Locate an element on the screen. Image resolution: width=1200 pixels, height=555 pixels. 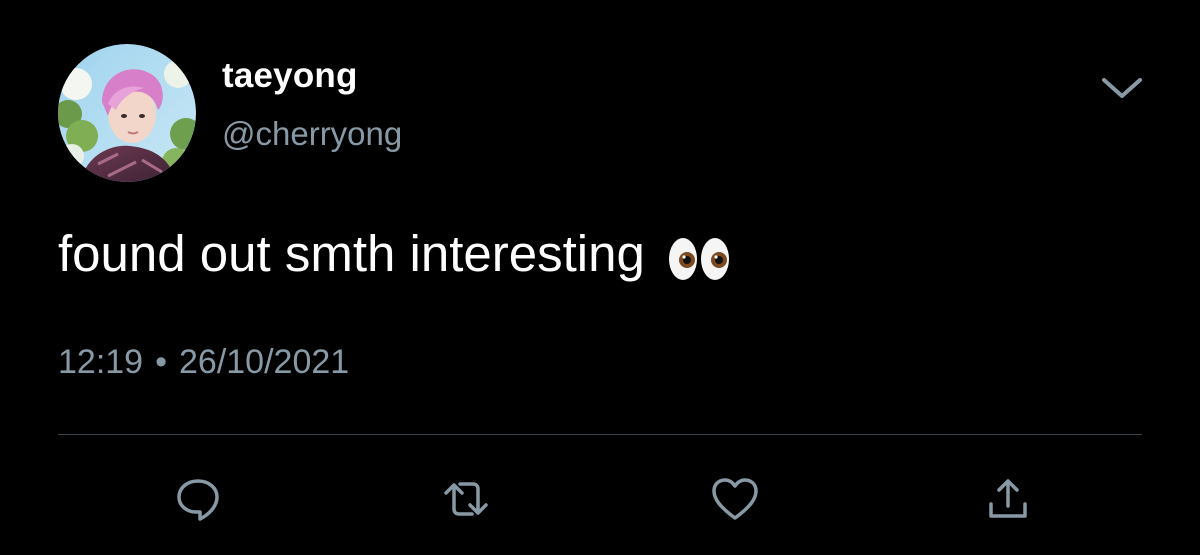
like-button is located at coordinates (735, 499).